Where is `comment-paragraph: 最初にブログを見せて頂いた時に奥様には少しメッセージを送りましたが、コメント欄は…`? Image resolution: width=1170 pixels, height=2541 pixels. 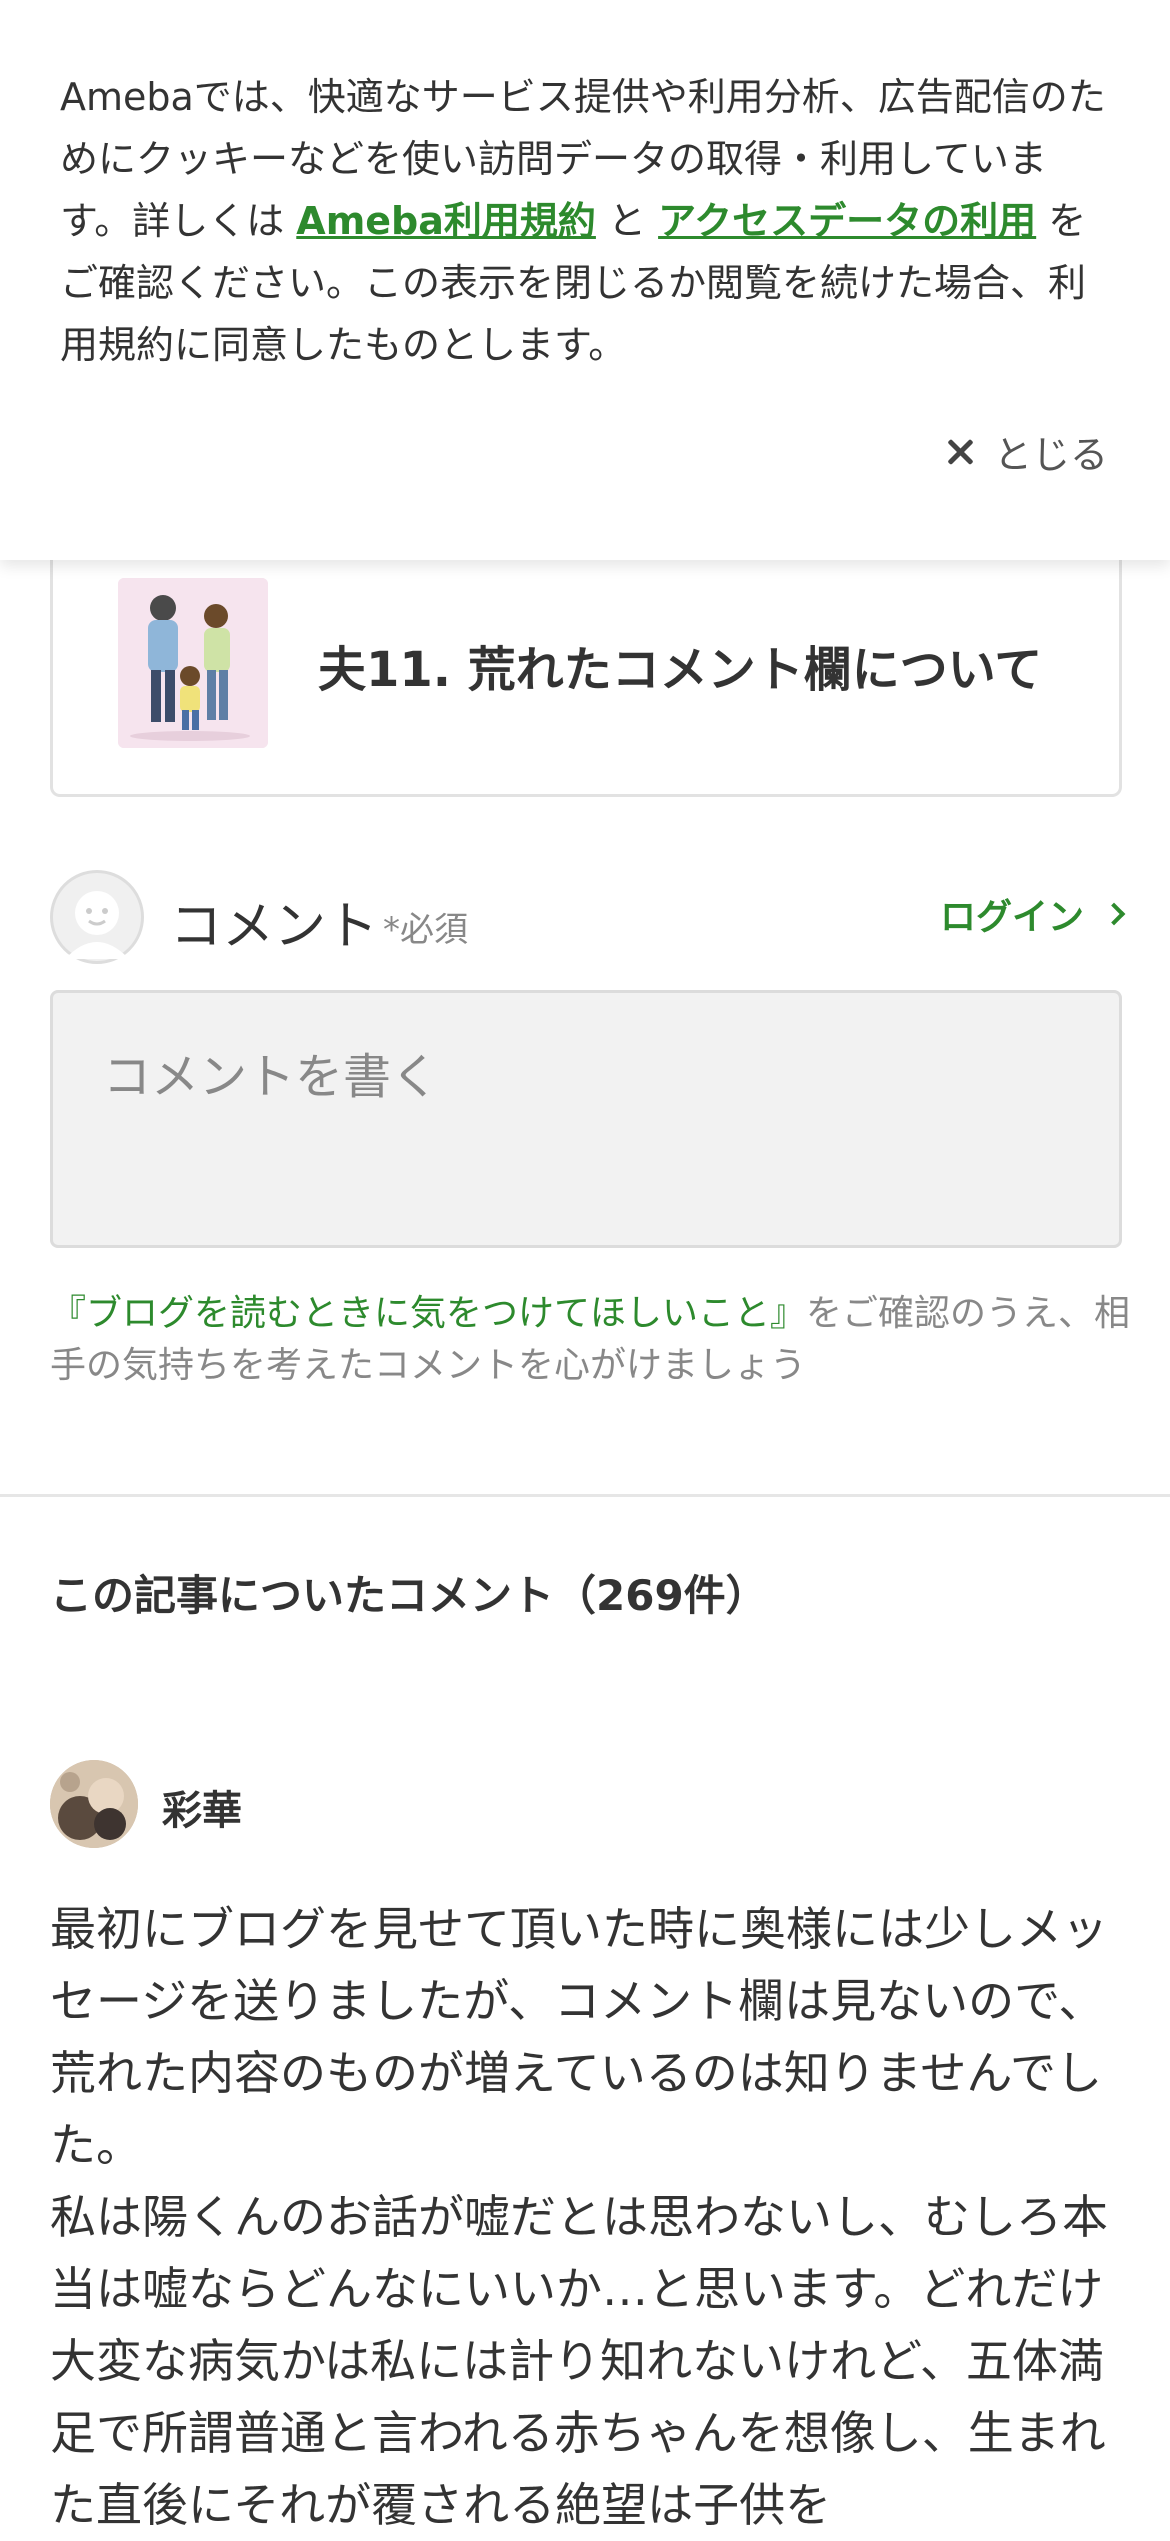
comment-paragraph: 最初にブログを見せて頂いた時に奥様には少しメッセージを送りましたが、コメント欄は… is located at coordinates (579, 2037).